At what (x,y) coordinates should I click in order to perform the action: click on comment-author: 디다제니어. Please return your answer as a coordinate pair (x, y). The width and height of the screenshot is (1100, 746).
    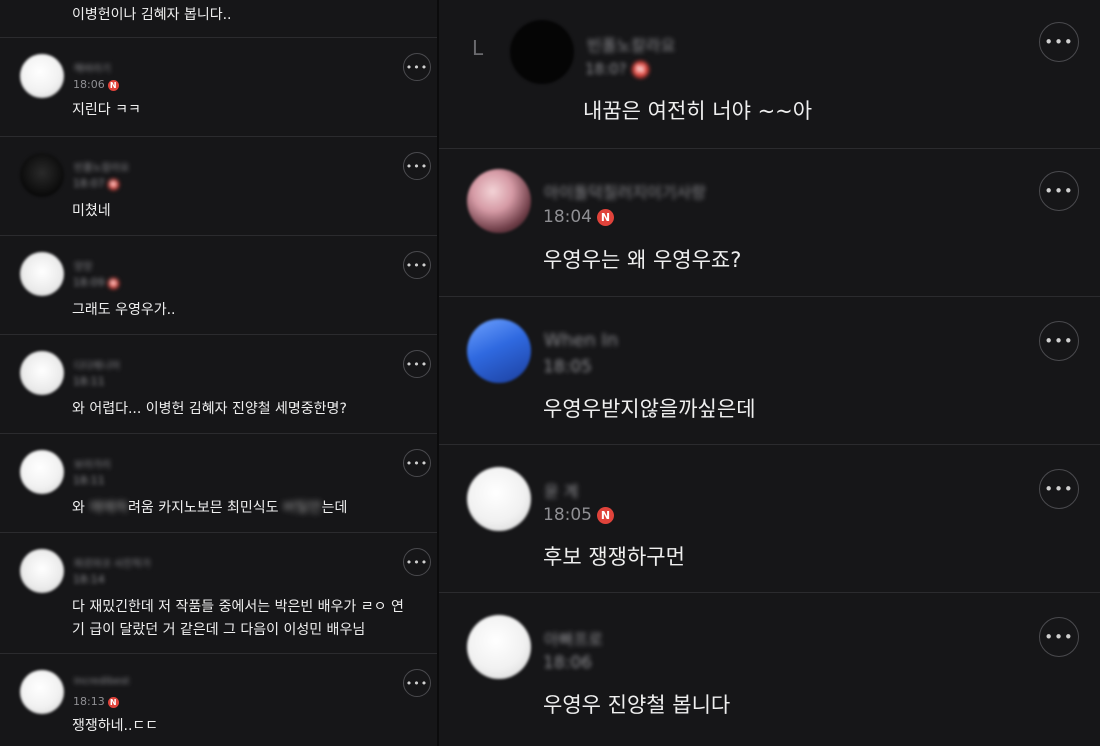
    Looking at the image, I should click on (97, 364).